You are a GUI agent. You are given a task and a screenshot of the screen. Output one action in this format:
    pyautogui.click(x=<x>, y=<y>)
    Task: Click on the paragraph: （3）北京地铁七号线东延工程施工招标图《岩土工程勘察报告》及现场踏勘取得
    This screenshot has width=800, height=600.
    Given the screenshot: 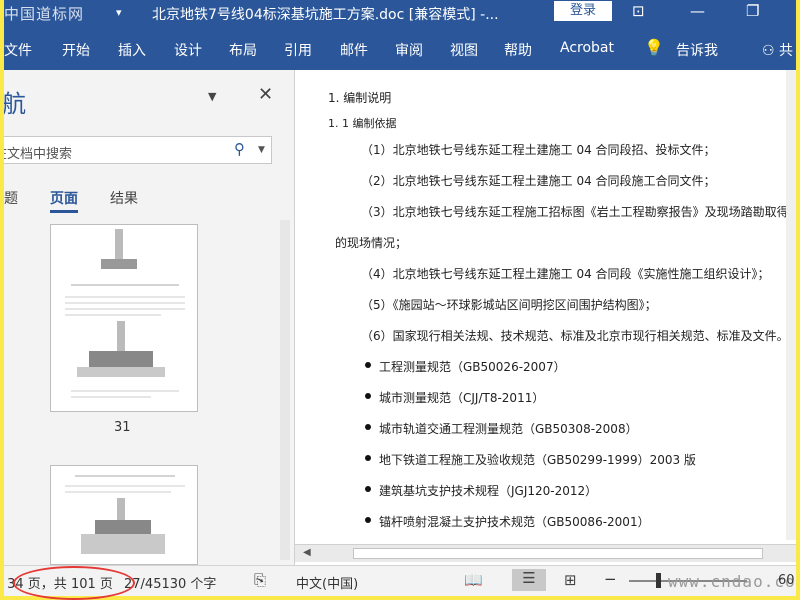 What is the action you would take?
    pyautogui.click(x=575, y=212)
    